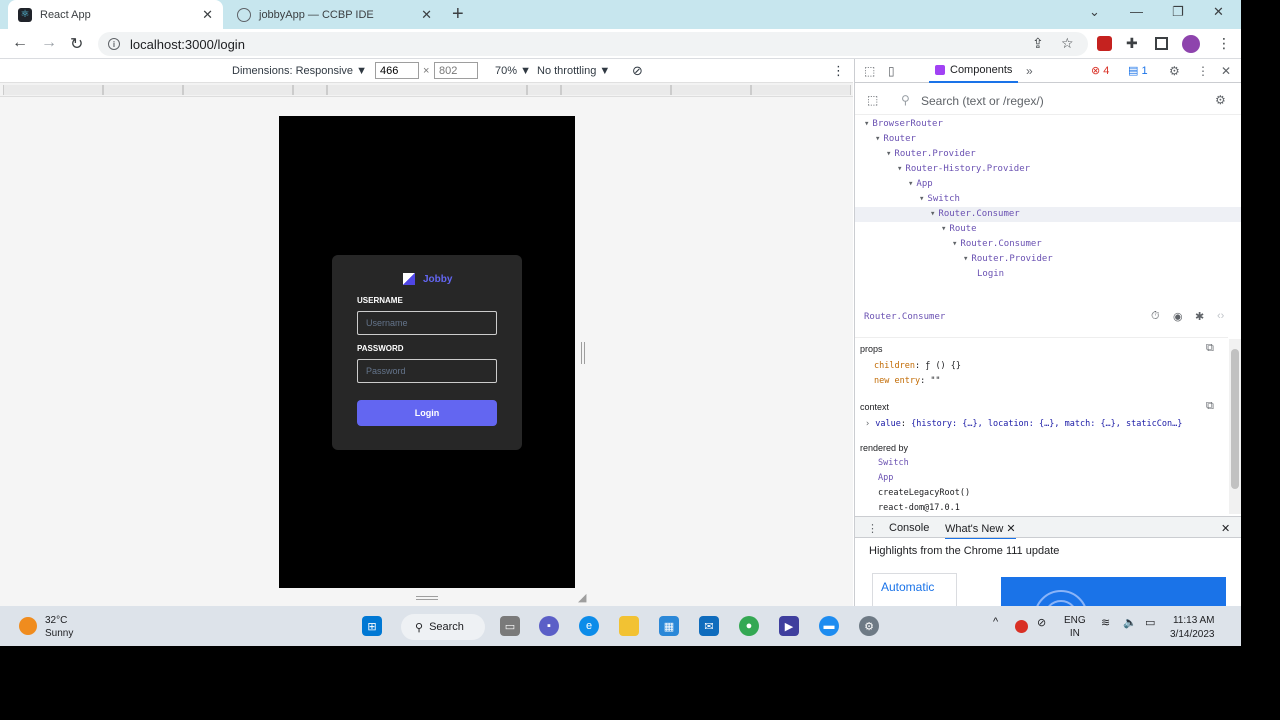  Describe the element at coordinates (869, 71) in the screenshot. I see `inspect-icon: ⬚` at that location.